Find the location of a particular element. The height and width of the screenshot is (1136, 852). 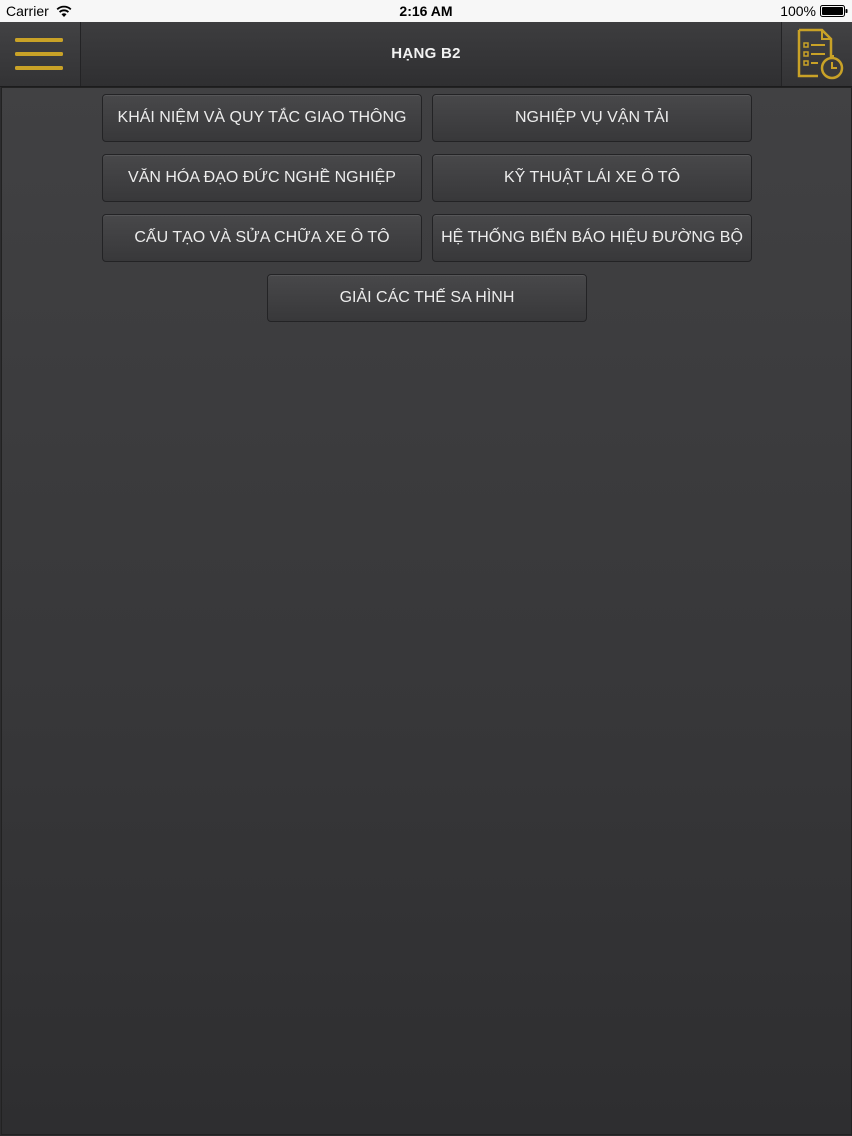

topic-button-transport-operations: NGHIỆP VỤ VẬN TẢI is located at coordinates (592, 118).